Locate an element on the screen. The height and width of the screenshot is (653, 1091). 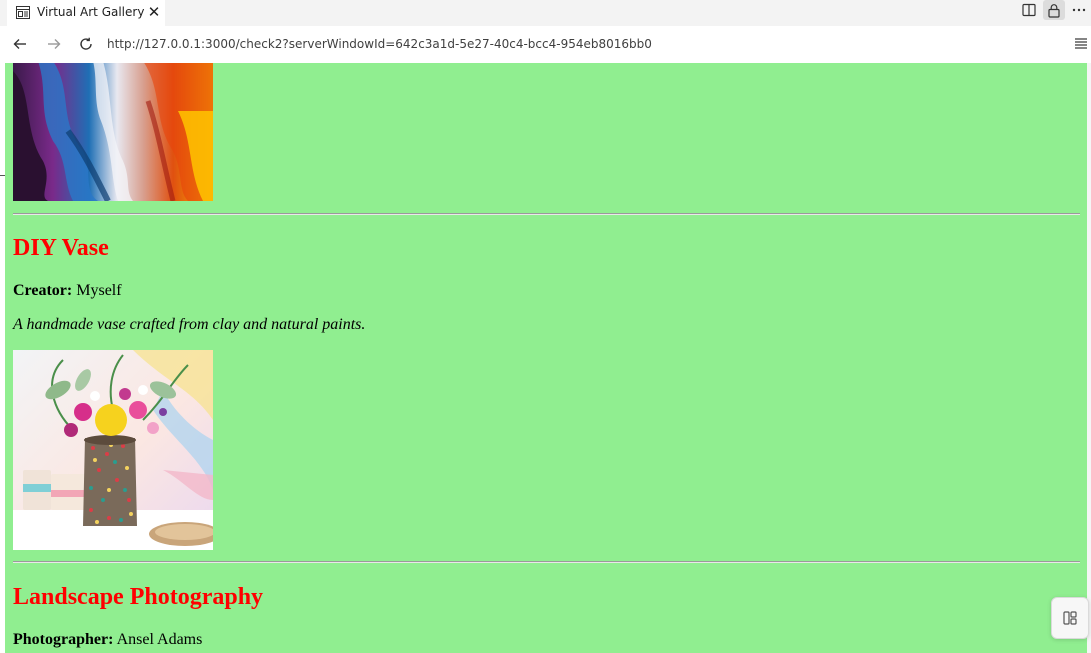
creator-label: Creator: is located at coordinates (43, 290).